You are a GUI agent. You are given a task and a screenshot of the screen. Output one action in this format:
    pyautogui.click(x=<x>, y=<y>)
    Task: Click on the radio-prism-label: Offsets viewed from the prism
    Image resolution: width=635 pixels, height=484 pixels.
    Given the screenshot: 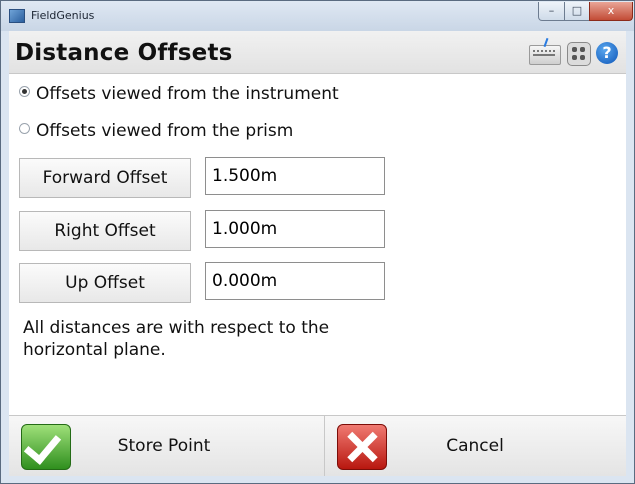 What is the action you would take?
    pyautogui.click(x=165, y=131)
    